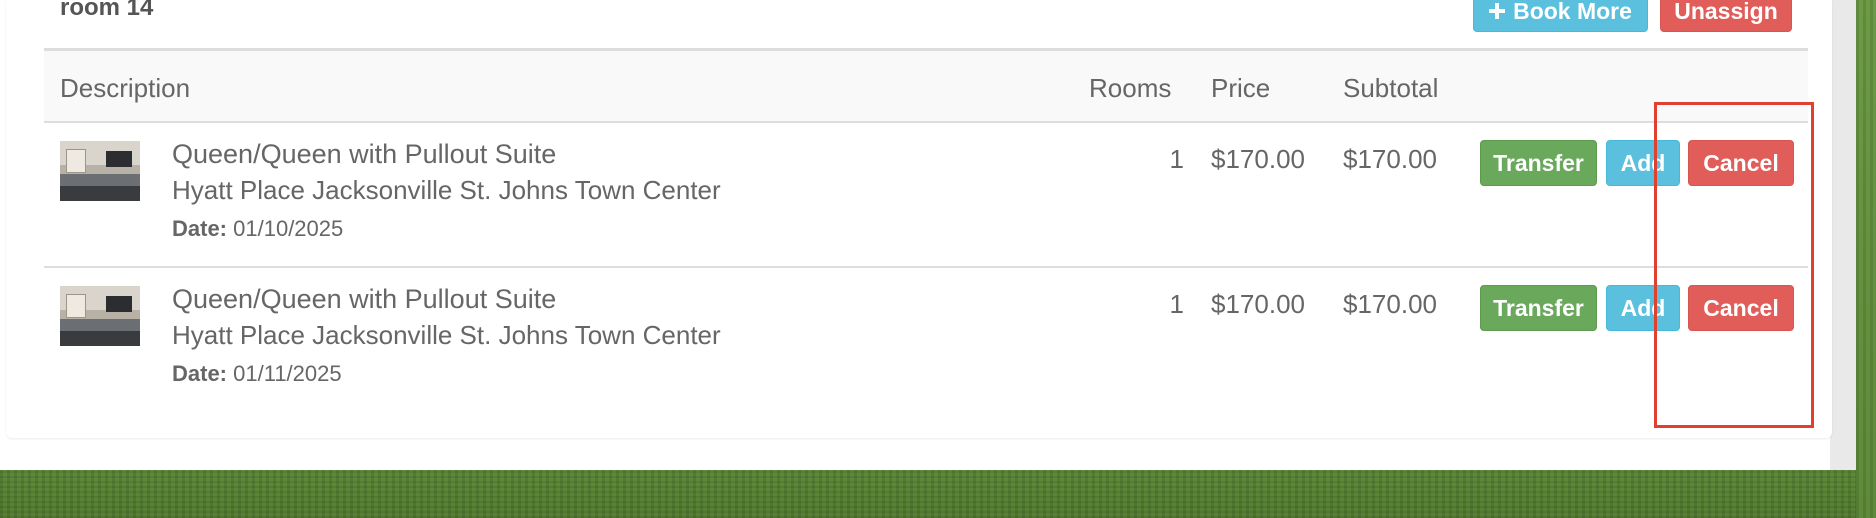 The image size is (1876, 518). I want to click on date-value: 01/11/2025, so click(287, 373).